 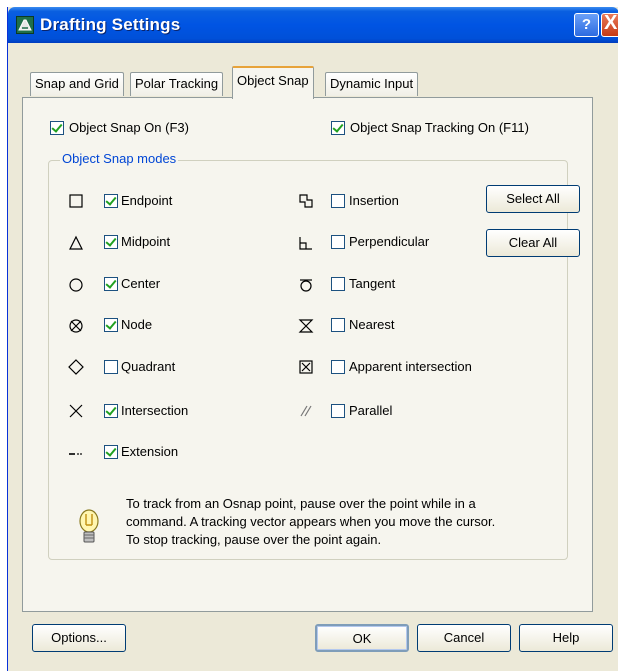 What do you see at coordinates (338, 411) in the screenshot?
I see `parallel-checkbox` at bounding box center [338, 411].